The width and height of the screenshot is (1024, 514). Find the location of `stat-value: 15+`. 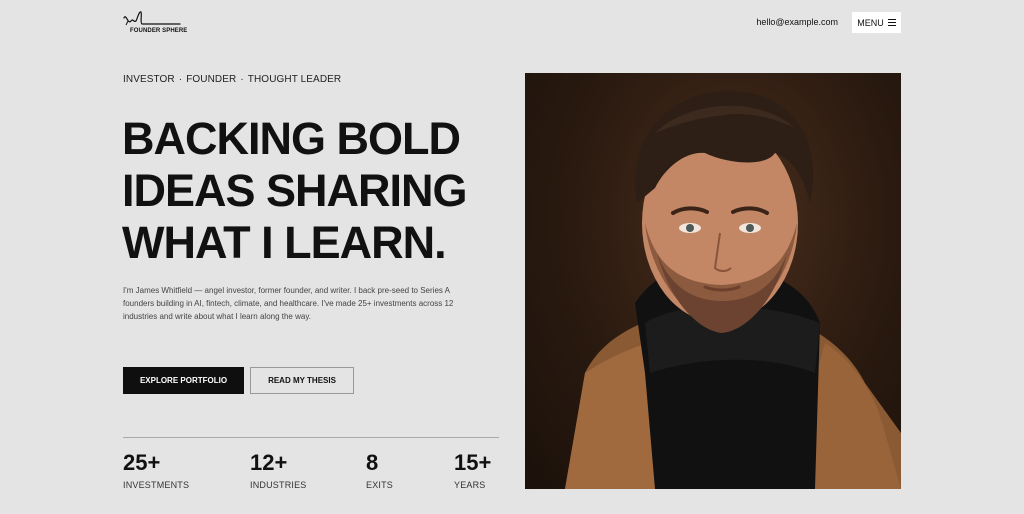

stat-value: 15+ is located at coordinates (473, 462).